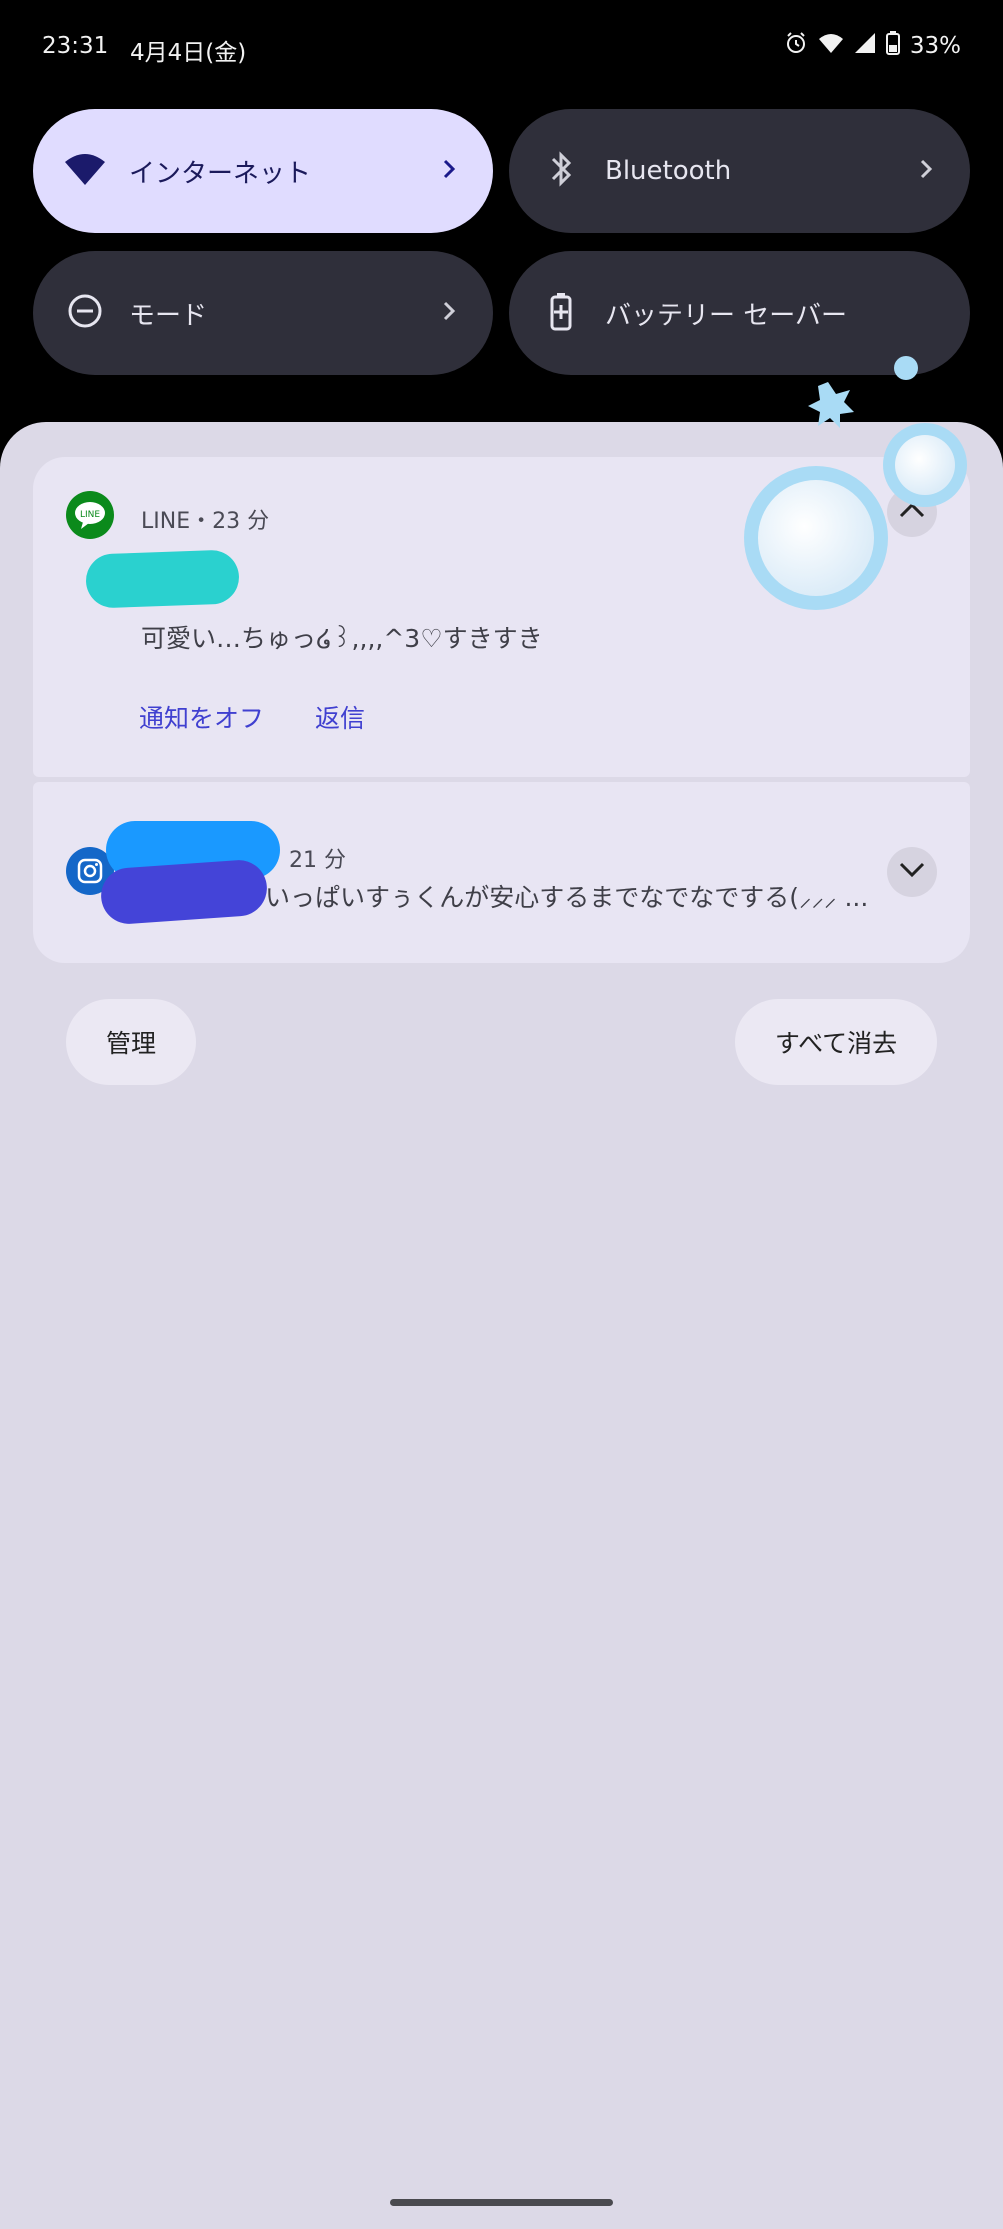  Describe the element at coordinates (739, 171) in the screenshot. I see `tile-bluetooth: Bluetooth` at that location.